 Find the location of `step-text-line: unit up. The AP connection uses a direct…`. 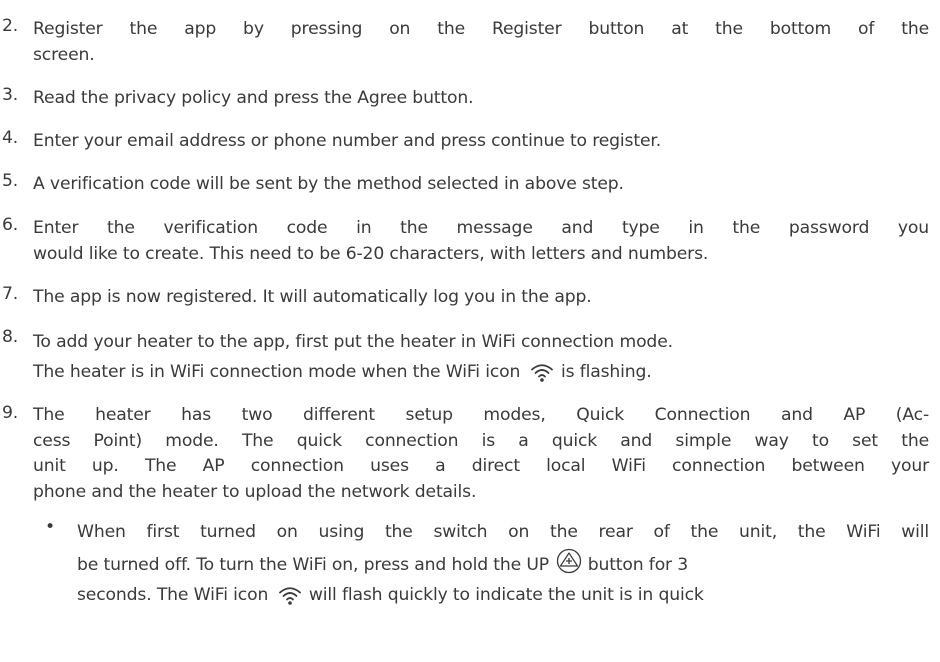

step-text-line: unit up. The AP connection uses a direct… is located at coordinates (481, 466).